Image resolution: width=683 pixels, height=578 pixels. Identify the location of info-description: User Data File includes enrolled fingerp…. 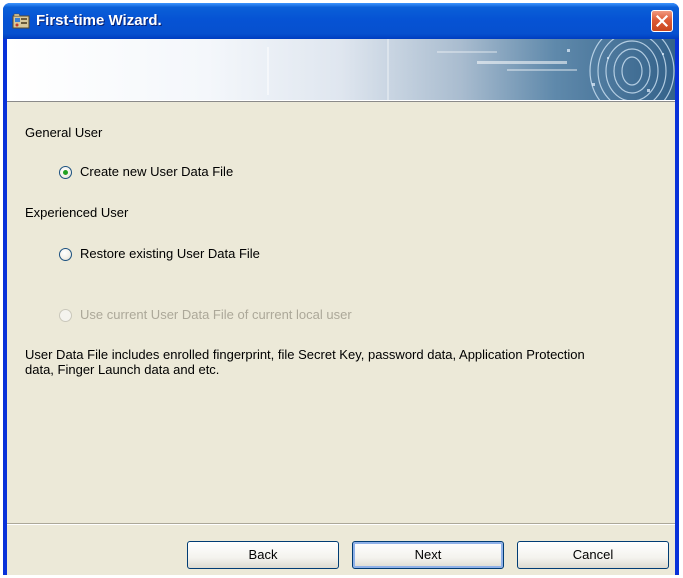
(305, 362).